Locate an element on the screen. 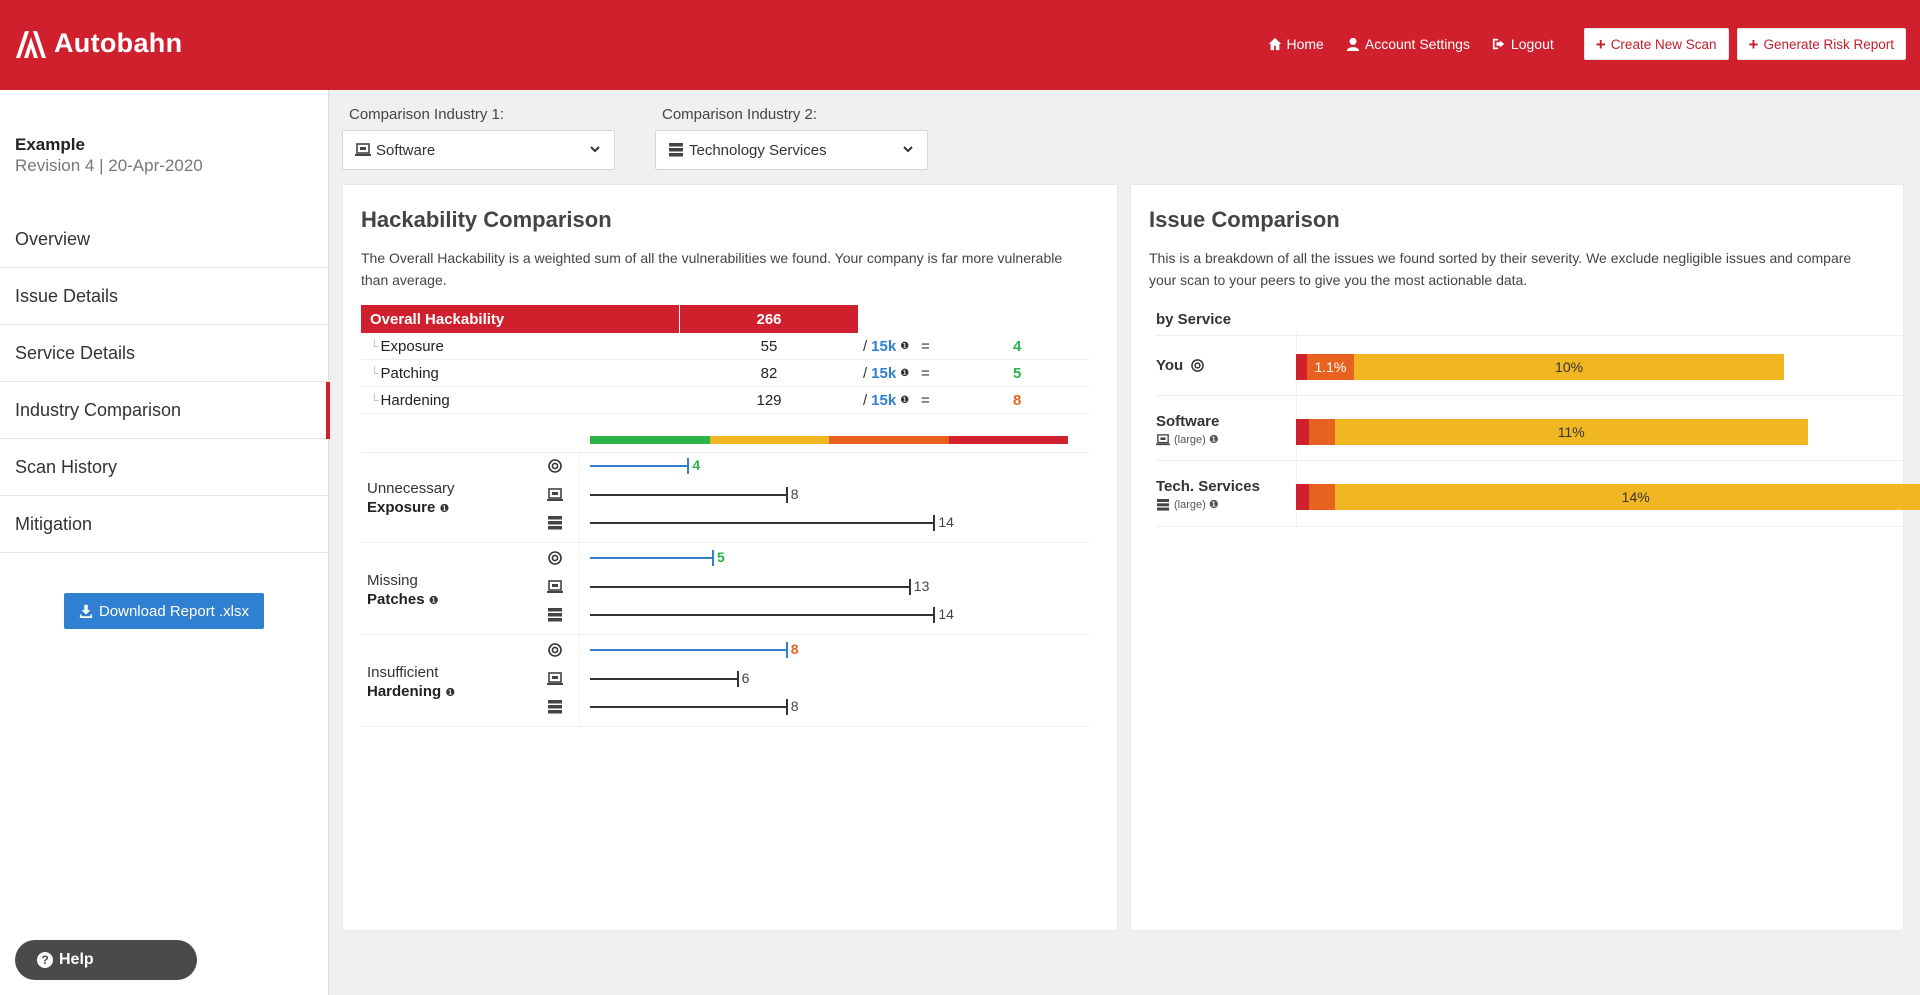  service-stacked-bar: 11% is located at coordinates (1552, 432).